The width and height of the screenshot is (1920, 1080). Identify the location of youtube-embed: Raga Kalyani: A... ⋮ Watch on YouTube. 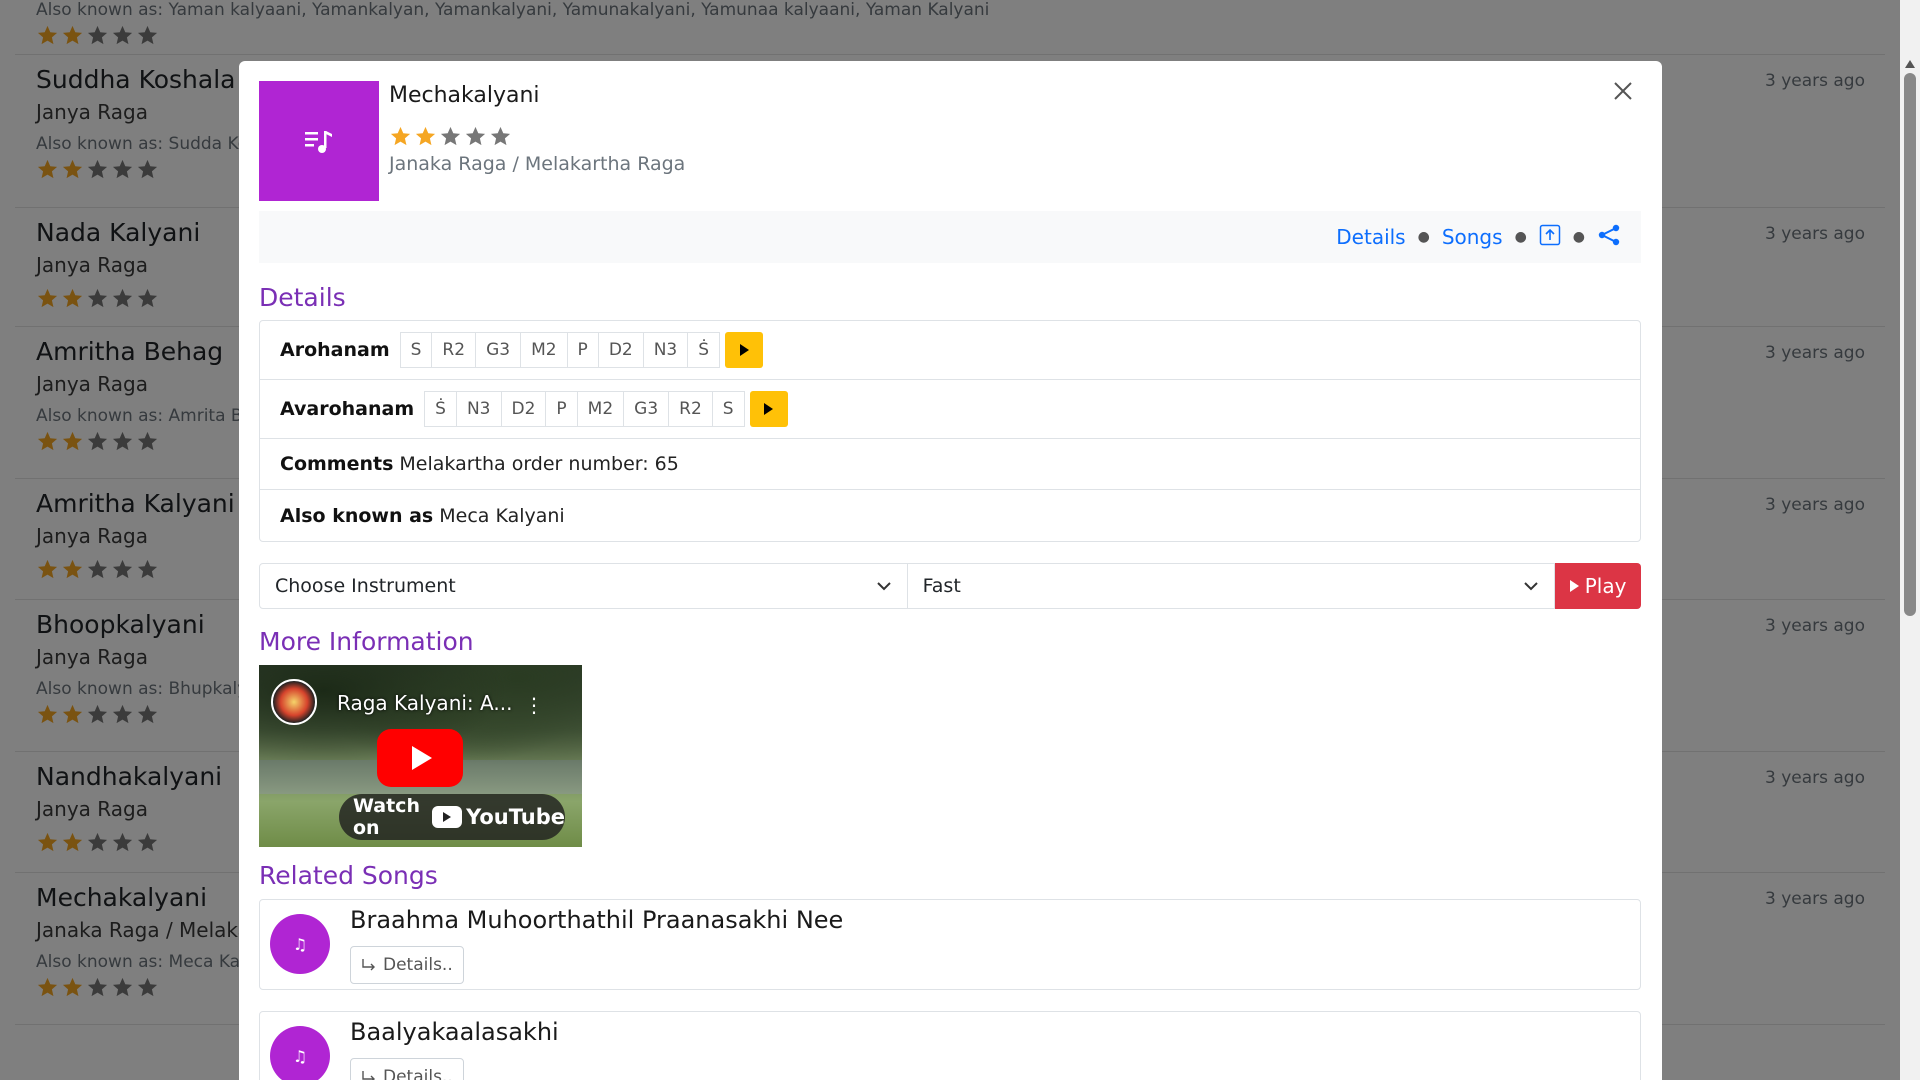
(420, 756).